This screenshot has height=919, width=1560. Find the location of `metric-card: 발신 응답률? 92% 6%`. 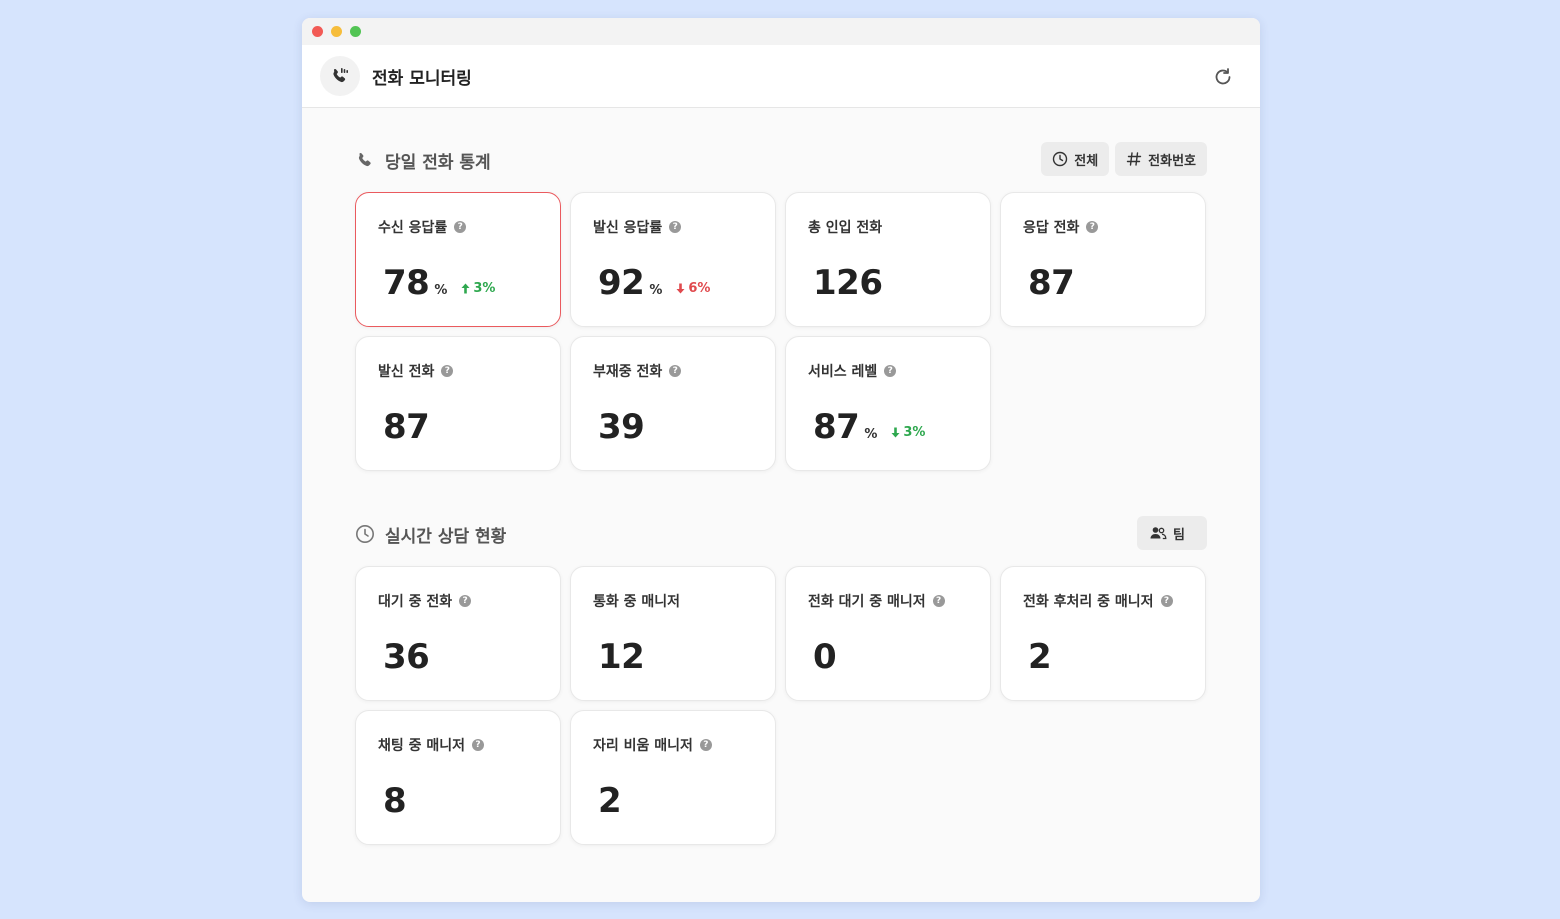

metric-card: 발신 응답률? 92% 6% is located at coordinates (673, 259).